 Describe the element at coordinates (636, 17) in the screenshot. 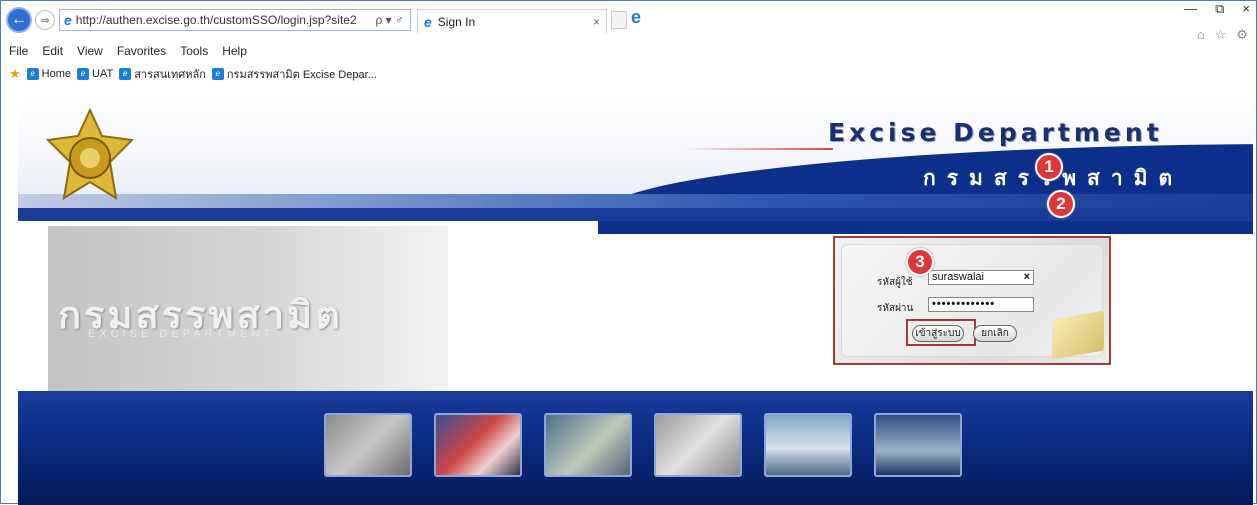

I see `edge-icon: e` at that location.